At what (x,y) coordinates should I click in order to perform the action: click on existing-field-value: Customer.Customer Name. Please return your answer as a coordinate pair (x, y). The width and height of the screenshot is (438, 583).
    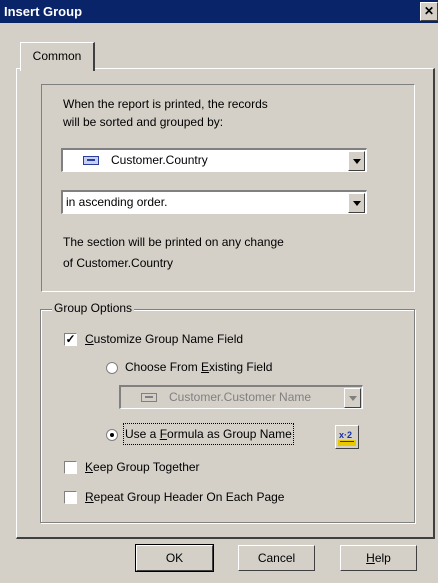
    Looking at the image, I should click on (240, 397).